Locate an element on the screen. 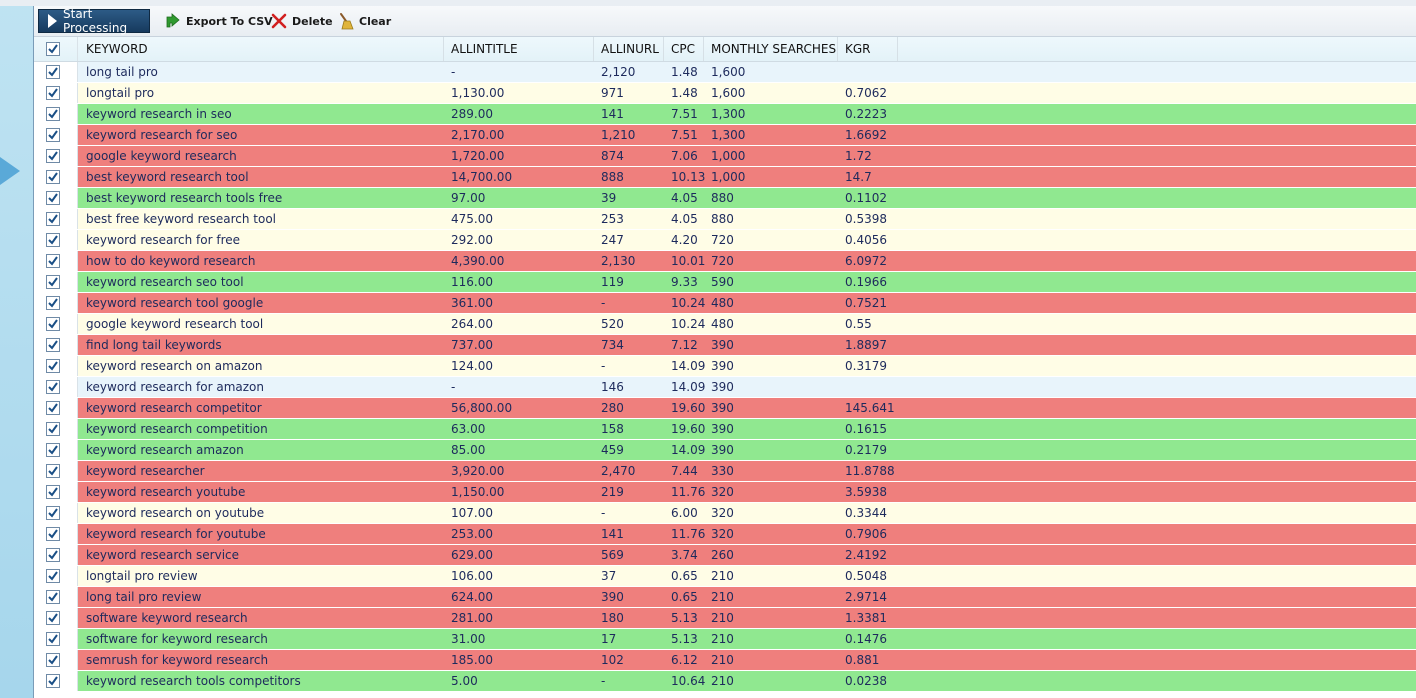  select-all-checkbox is located at coordinates (53, 49).